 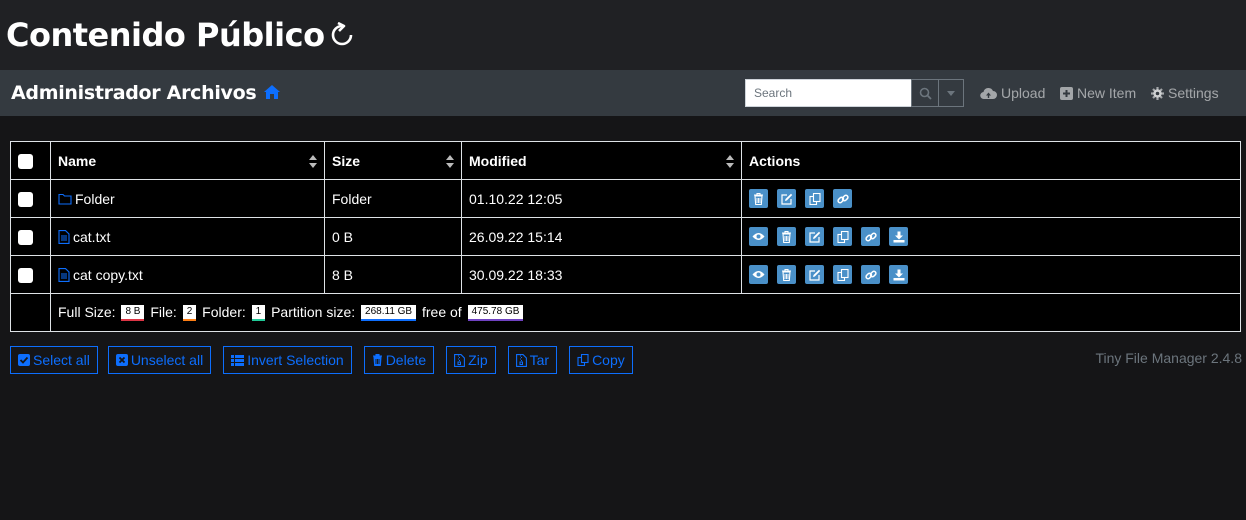 I want to click on total-size-badge: 475.78 GB, so click(x=495, y=313).